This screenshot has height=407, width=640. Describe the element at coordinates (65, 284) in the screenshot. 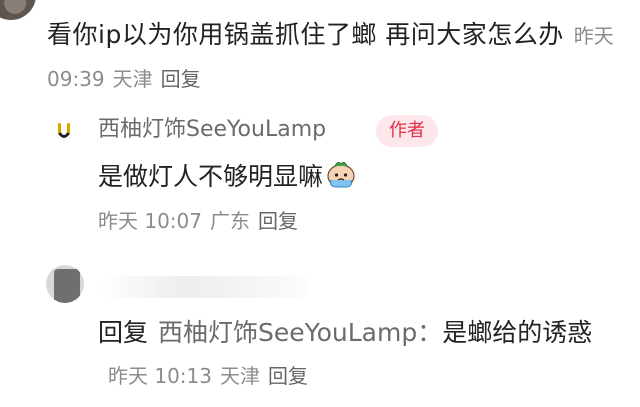

I see `reply-2-avatar` at that location.